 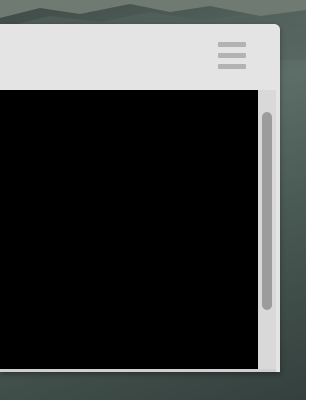 I want to click on window-titlebar, so click(x=140, y=57).